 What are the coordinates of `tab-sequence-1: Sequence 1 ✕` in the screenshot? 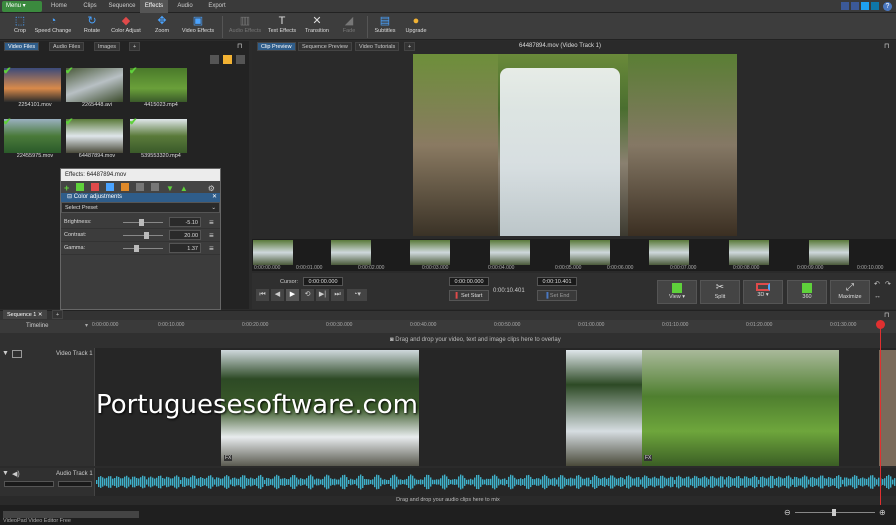 It's located at (25, 314).